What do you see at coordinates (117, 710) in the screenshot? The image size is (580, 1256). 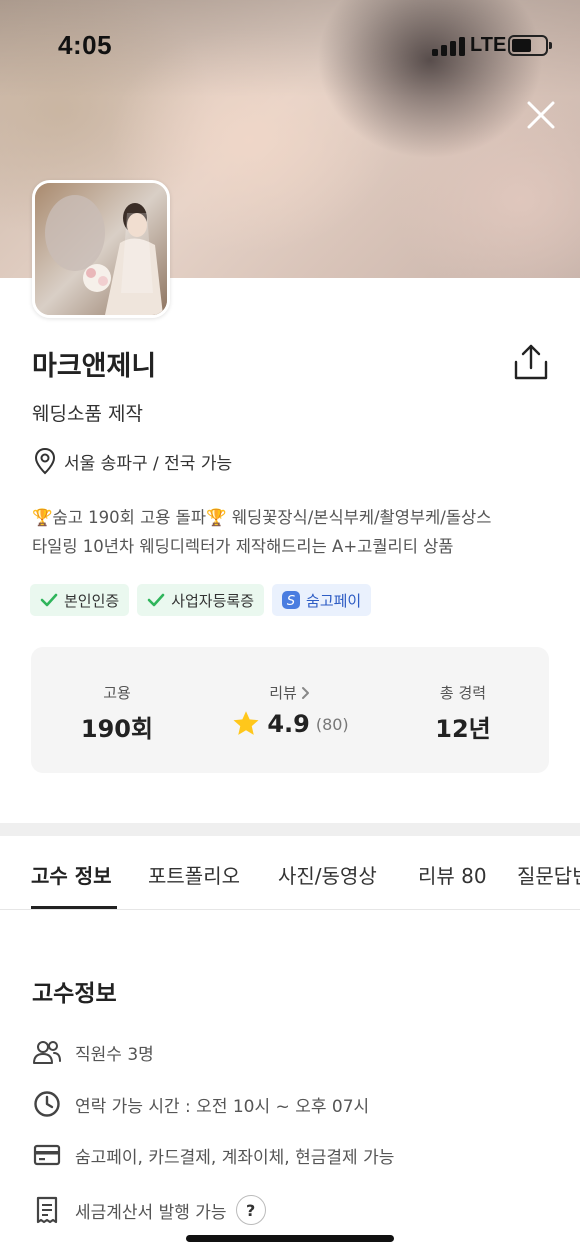 I see `stat-hire: 고용 190회` at bounding box center [117, 710].